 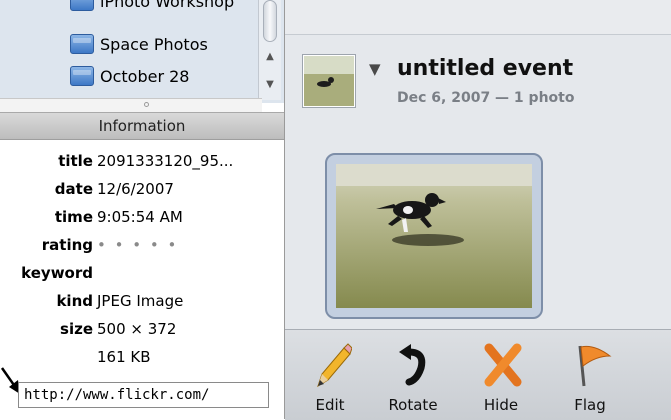 I want to click on info-value: JPEG Image, so click(x=140, y=301).